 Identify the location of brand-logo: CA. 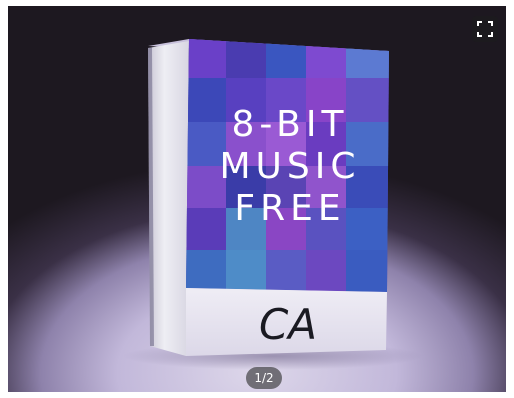
(288, 324).